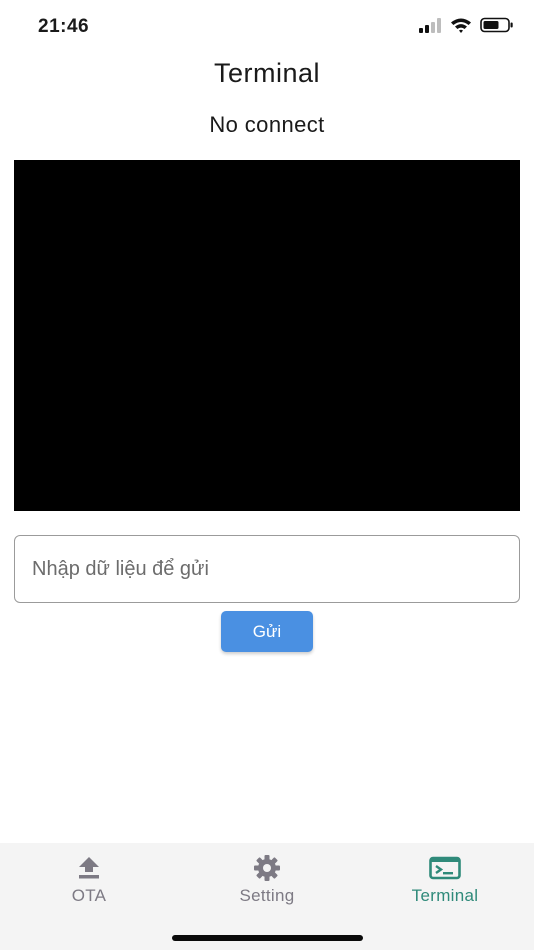 The image size is (534, 950). What do you see at coordinates (267, 631) in the screenshot?
I see `send-button: Gửi` at bounding box center [267, 631].